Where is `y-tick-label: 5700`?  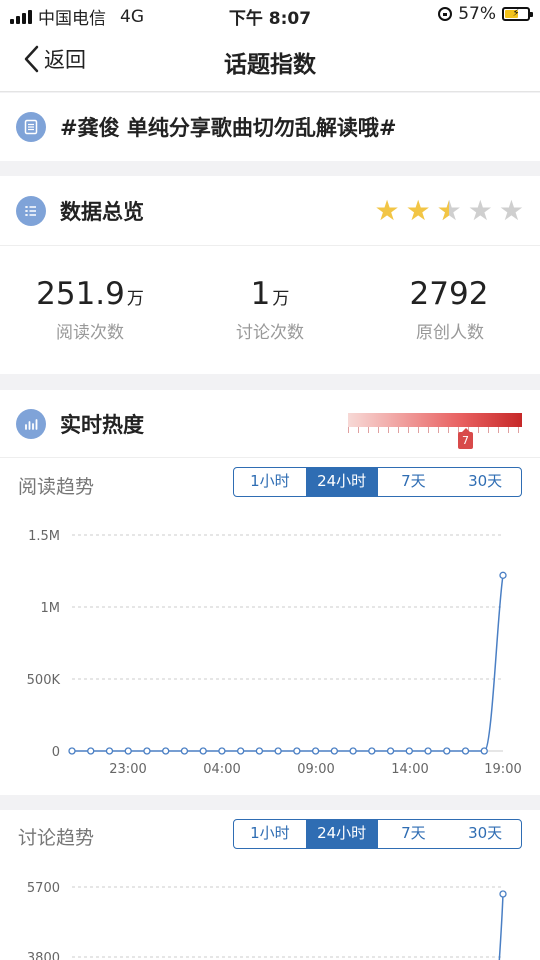 y-tick-label: 5700 is located at coordinates (43, 888).